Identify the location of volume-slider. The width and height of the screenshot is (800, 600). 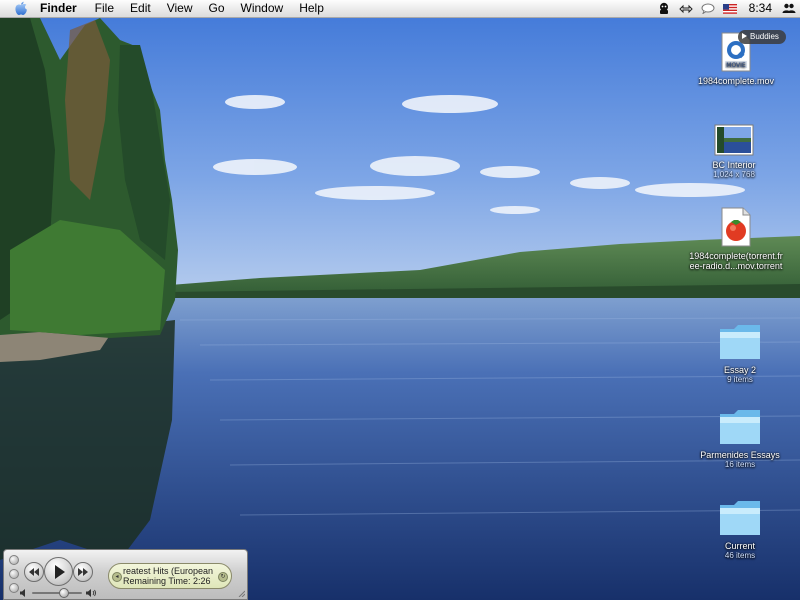
(57, 593).